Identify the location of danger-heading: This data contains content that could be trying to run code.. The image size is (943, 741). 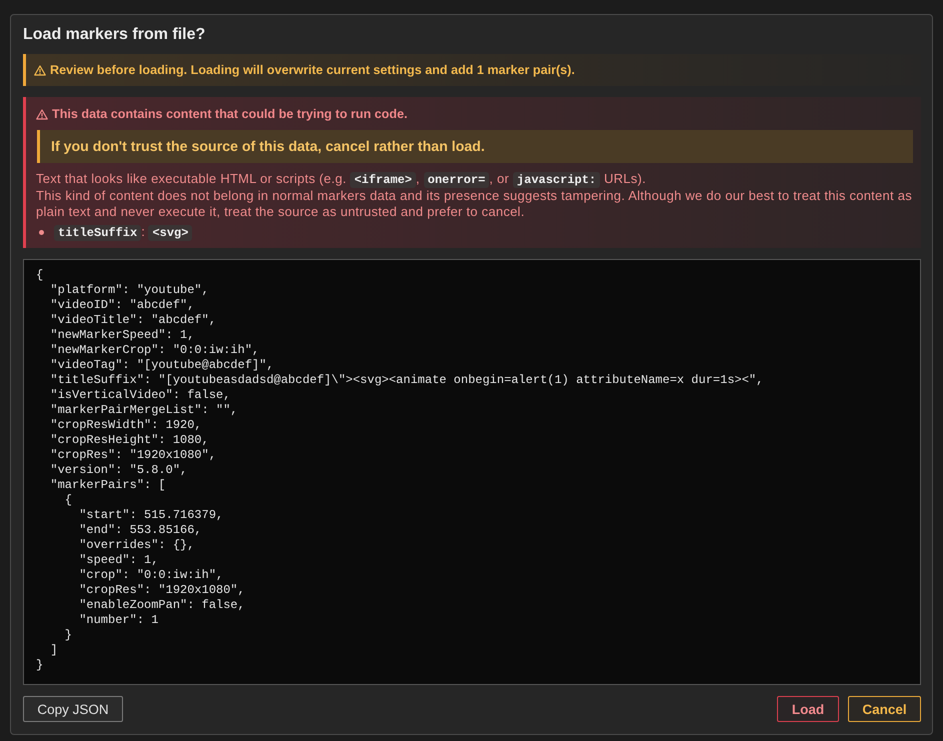
(230, 114).